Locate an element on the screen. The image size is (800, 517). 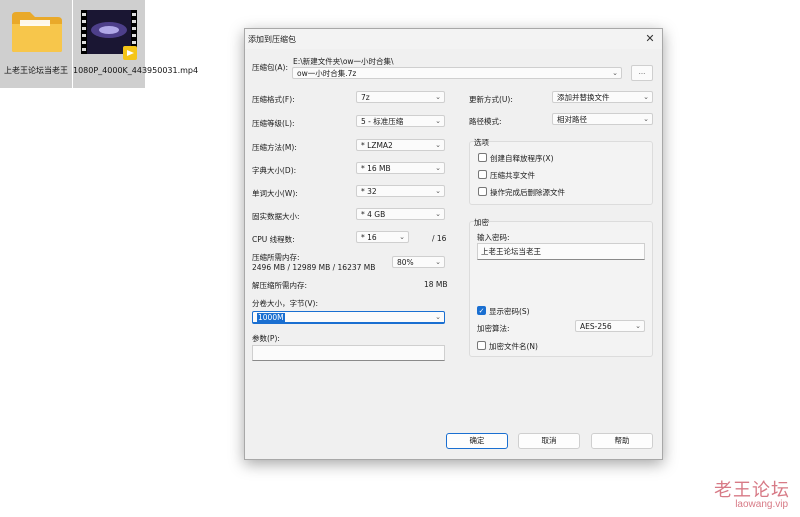
method-label: 压缩方法(M): is located at coordinates (274, 147).